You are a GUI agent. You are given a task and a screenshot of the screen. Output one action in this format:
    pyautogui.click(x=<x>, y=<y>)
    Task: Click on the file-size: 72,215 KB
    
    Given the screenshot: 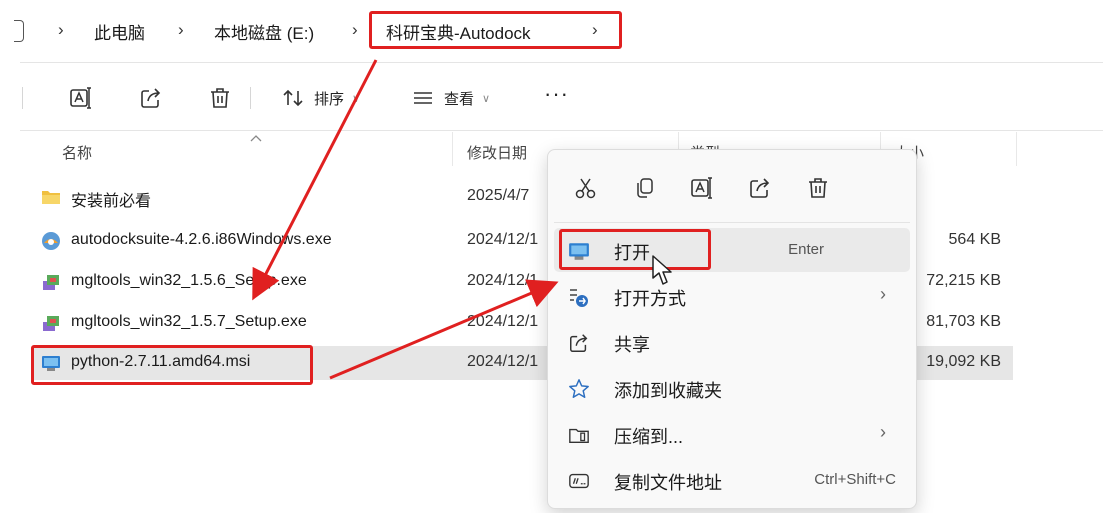 What is the action you would take?
    pyautogui.click(x=963, y=280)
    